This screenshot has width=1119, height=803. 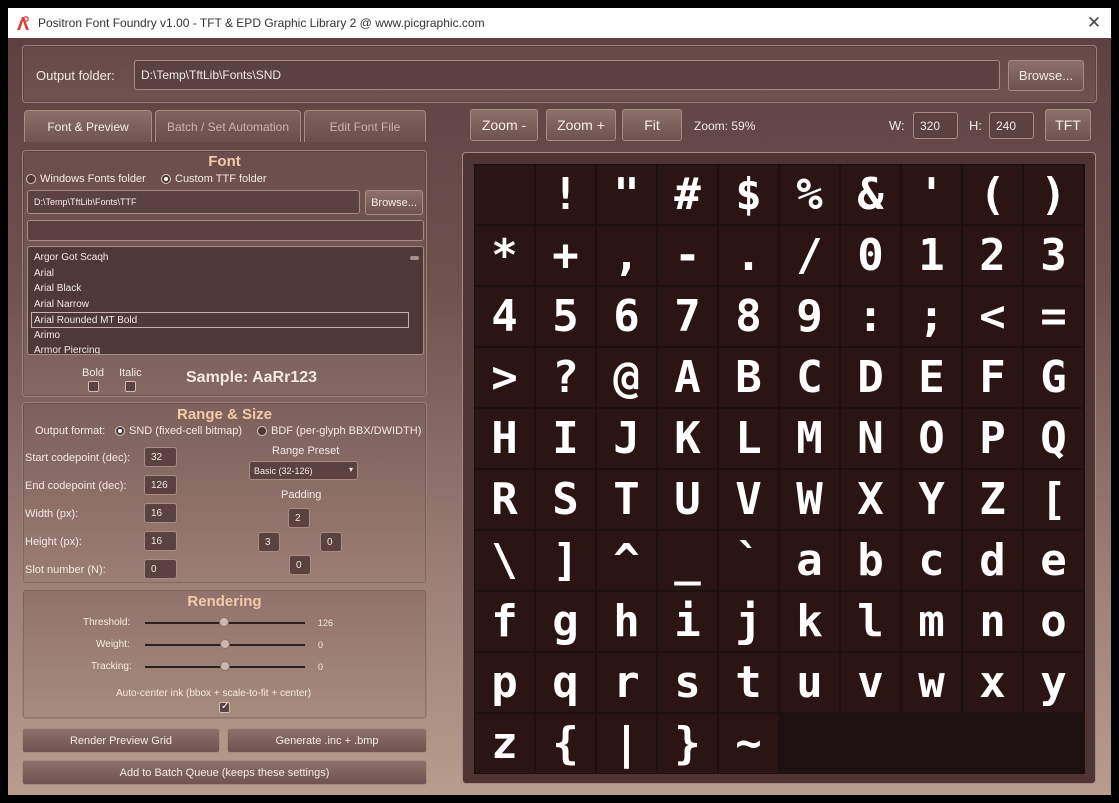 I want to click on glyph-cell: r, so click(x=626, y=682).